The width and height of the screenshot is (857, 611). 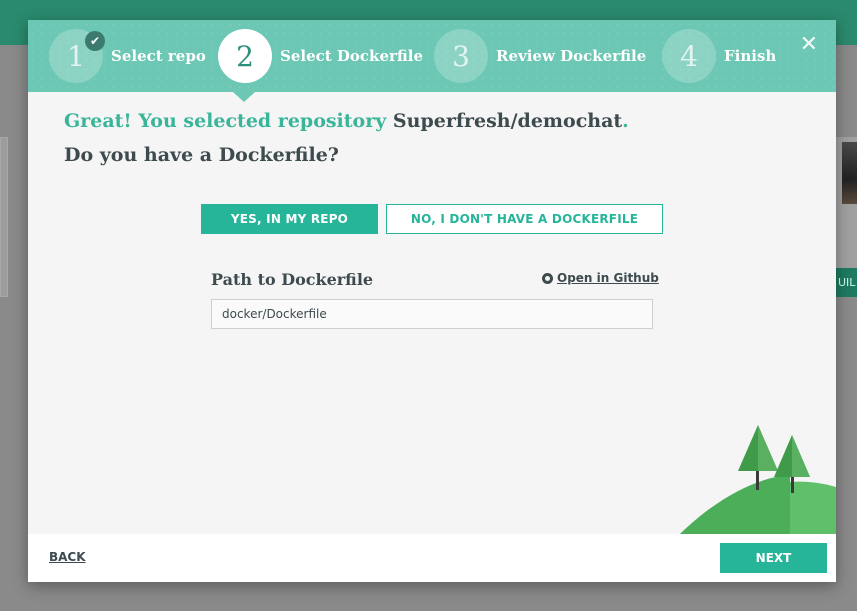 What do you see at coordinates (352, 56) in the screenshot?
I see `step-label: Select Dockerfile` at bounding box center [352, 56].